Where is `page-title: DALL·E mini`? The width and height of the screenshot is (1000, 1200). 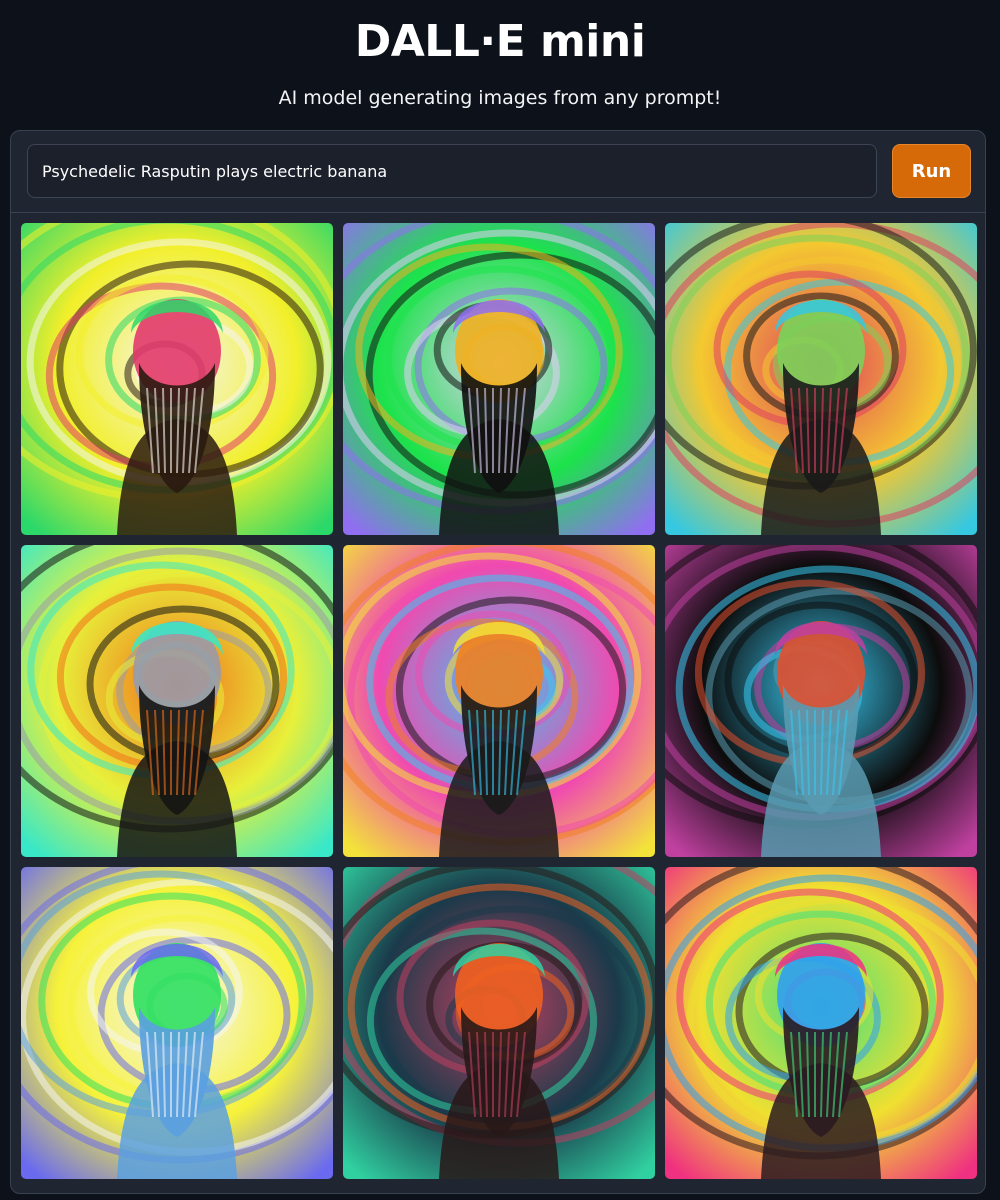
page-title: DALL·E mini is located at coordinates (500, 41).